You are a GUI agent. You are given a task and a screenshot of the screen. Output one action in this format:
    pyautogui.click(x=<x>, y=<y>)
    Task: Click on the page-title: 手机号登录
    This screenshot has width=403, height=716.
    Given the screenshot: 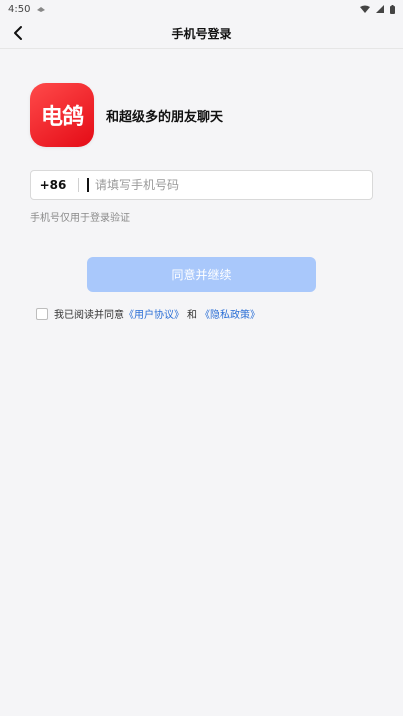 What is the action you would take?
    pyautogui.click(x=201, y=33)
    